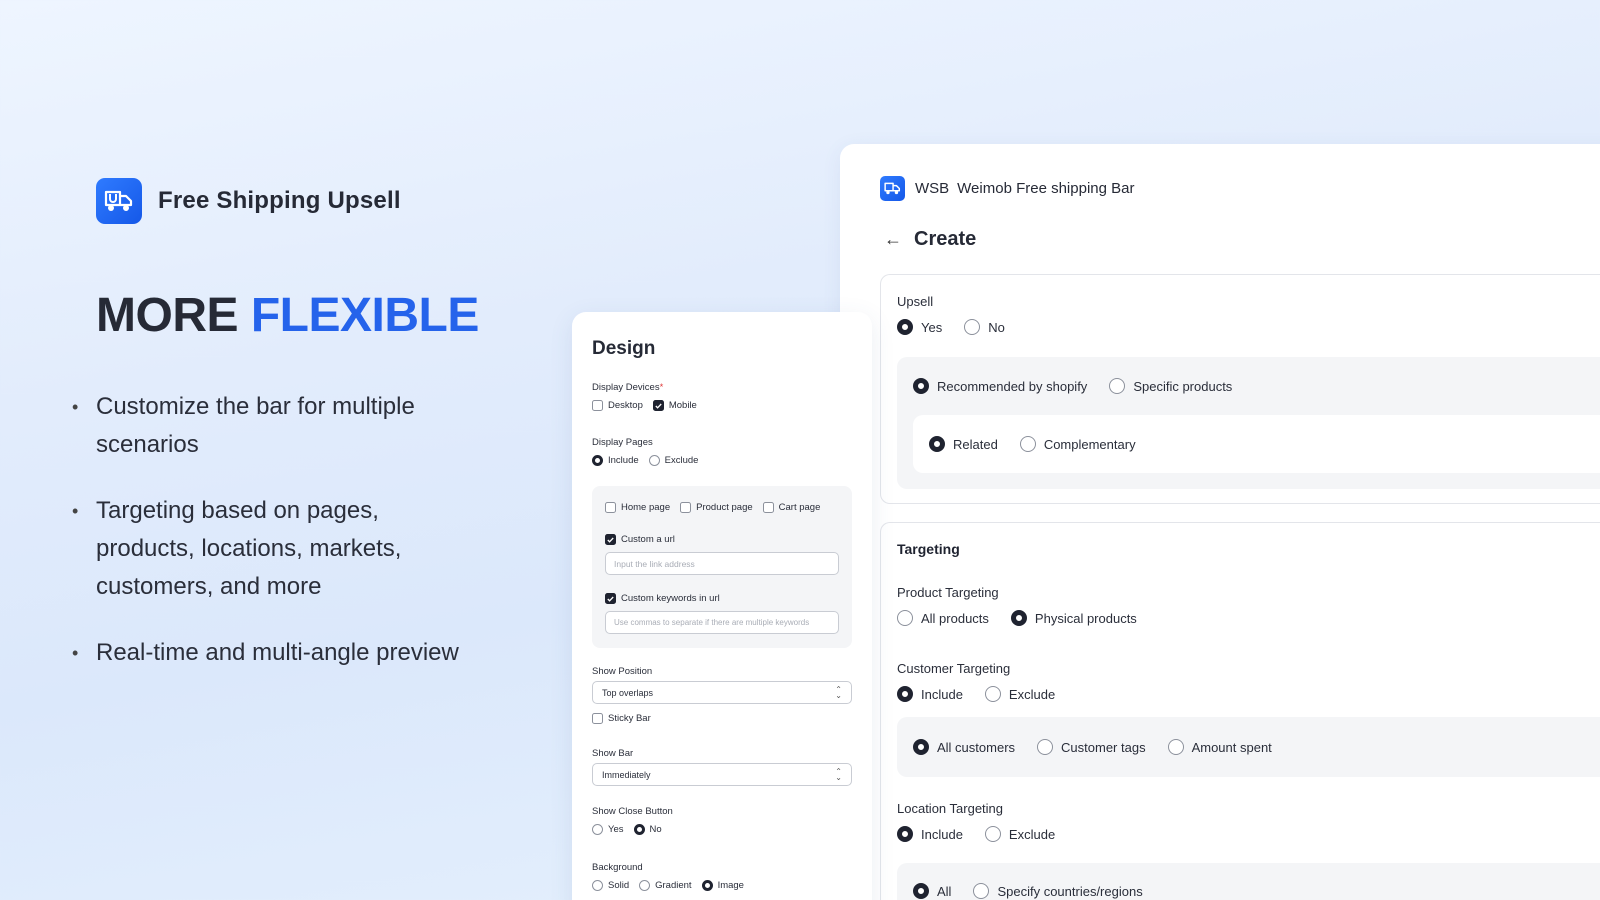 This screenshot has width=1600, height=900. Describe the element at coordinates (626, 387) in the screenshot. I see `label-text: Display Devices` at that location.